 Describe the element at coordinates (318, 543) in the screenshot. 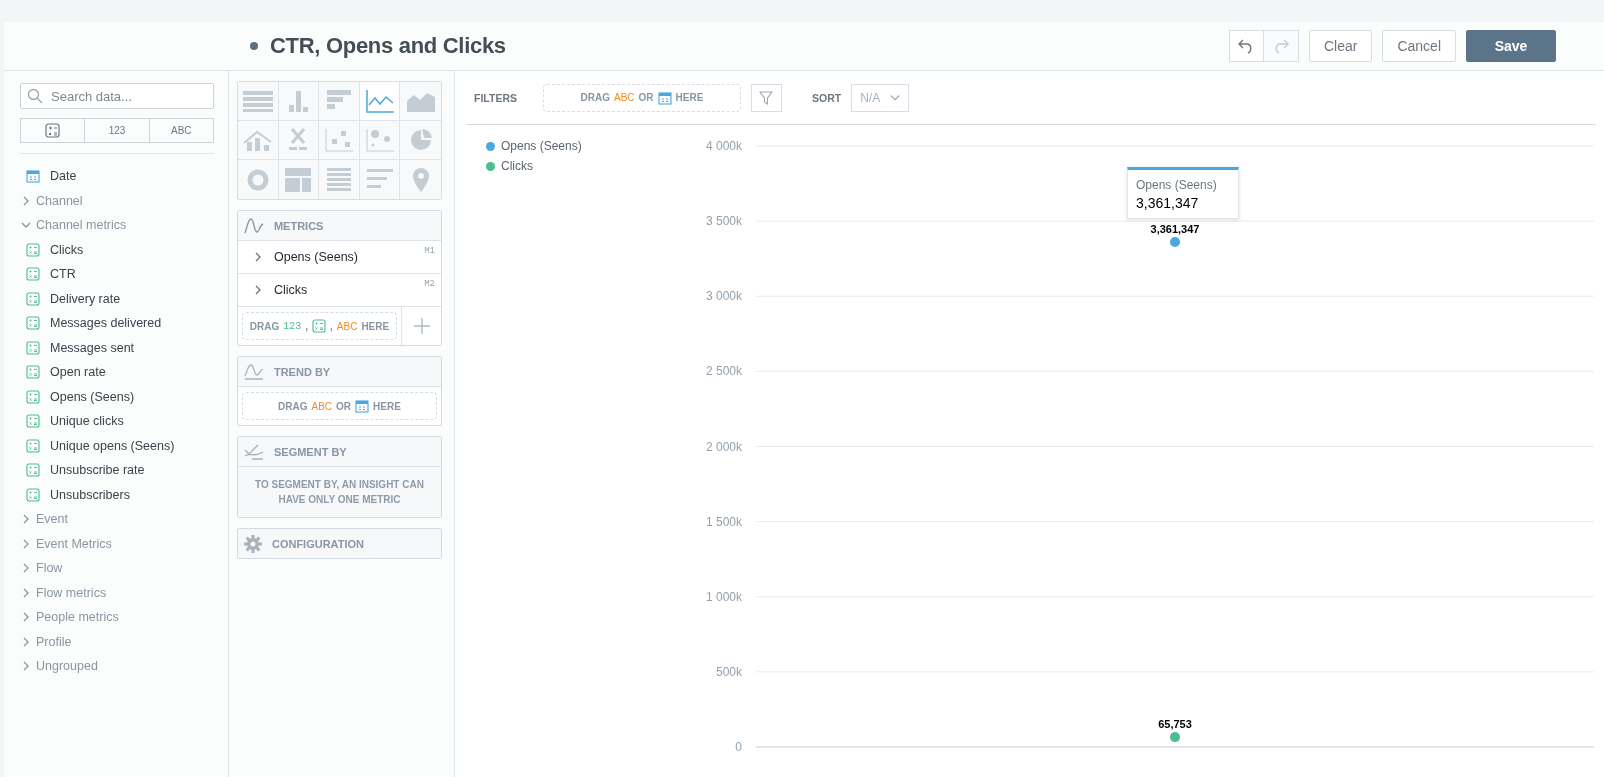

I see `section-title: CONFIGURATION` at that location.